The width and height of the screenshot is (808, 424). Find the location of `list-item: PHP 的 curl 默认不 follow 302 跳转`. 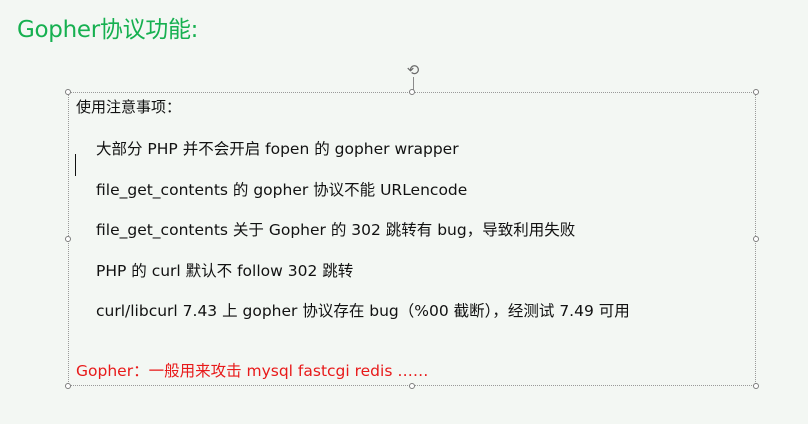

list-item: PHP 的 curl 默认不 follow 302 跳转 is located at coordinates (225, 271).